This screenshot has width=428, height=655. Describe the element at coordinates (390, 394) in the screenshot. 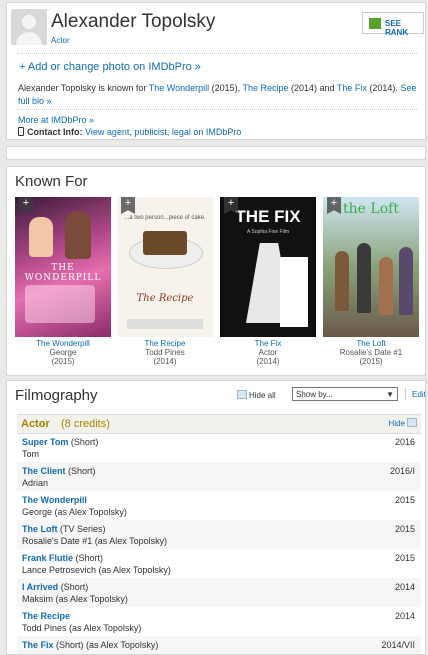

I see `chevron-down-icon: ▼` at that location.